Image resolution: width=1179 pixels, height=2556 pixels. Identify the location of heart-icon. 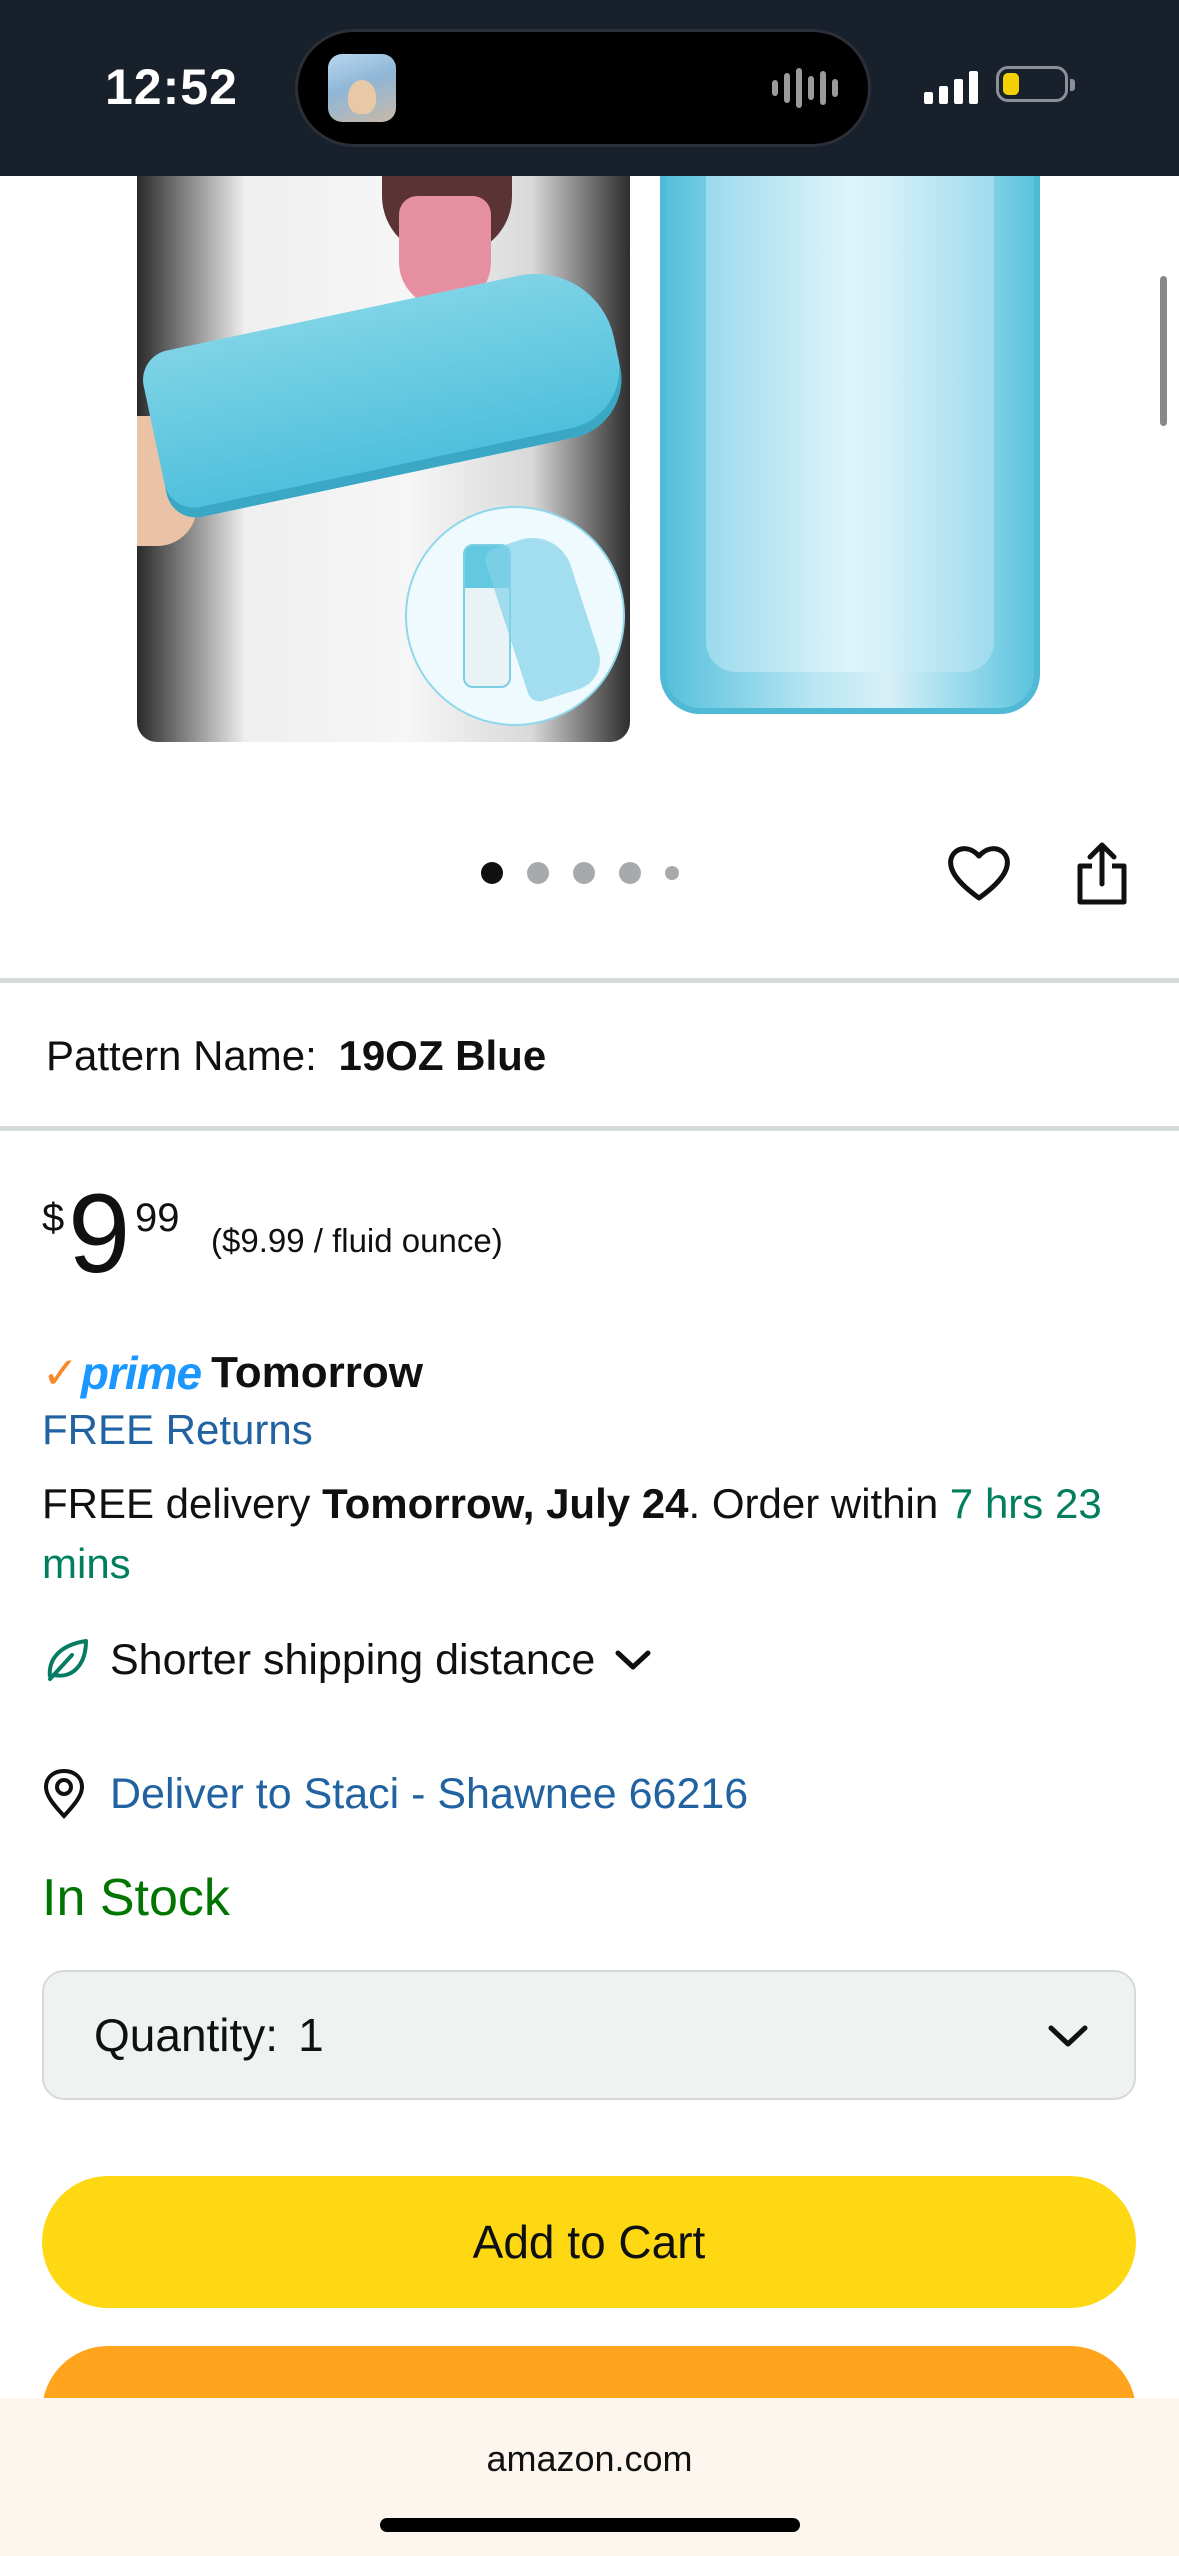
(979, 873).